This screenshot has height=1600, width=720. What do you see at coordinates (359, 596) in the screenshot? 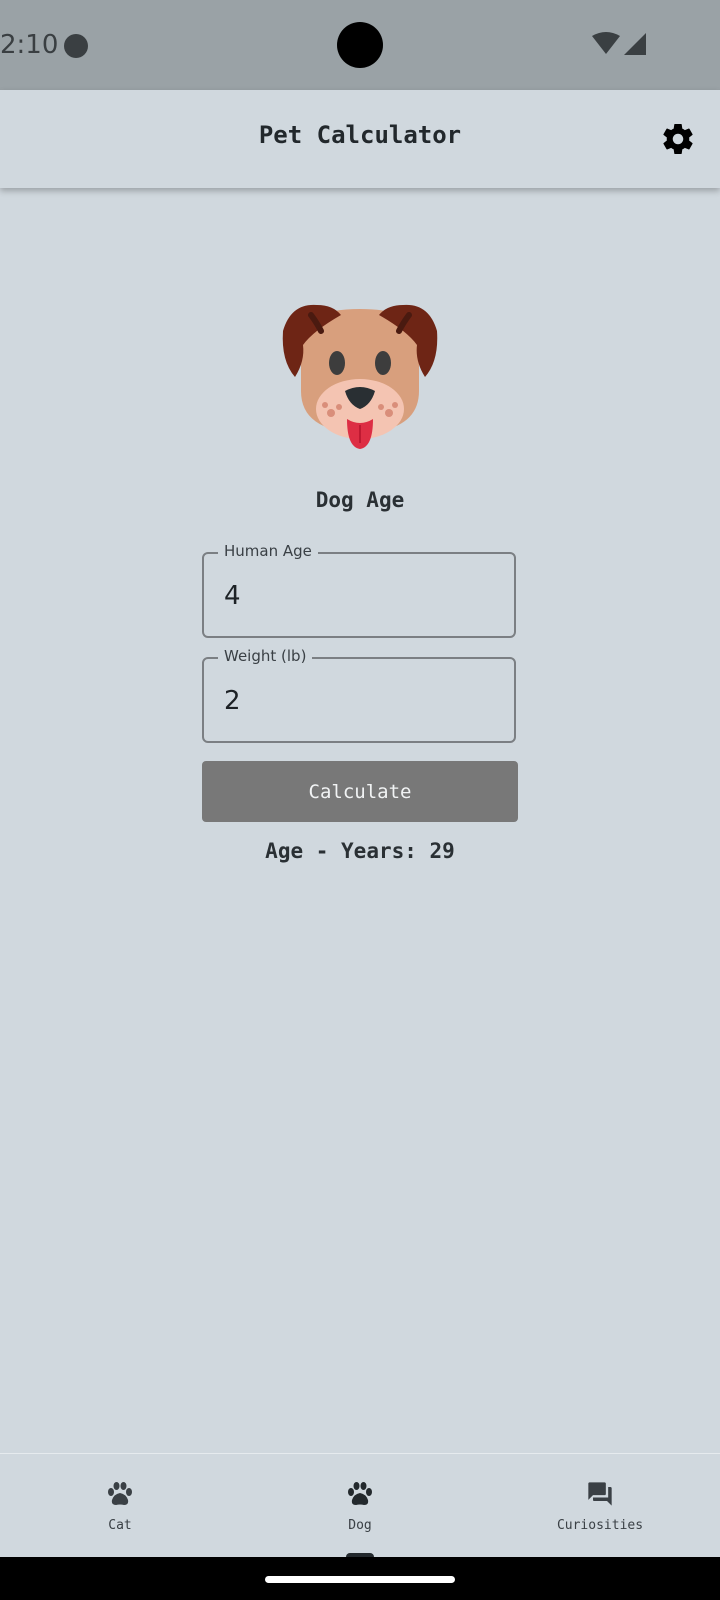
I see `human-age-input` at bounding box center [359, 596].